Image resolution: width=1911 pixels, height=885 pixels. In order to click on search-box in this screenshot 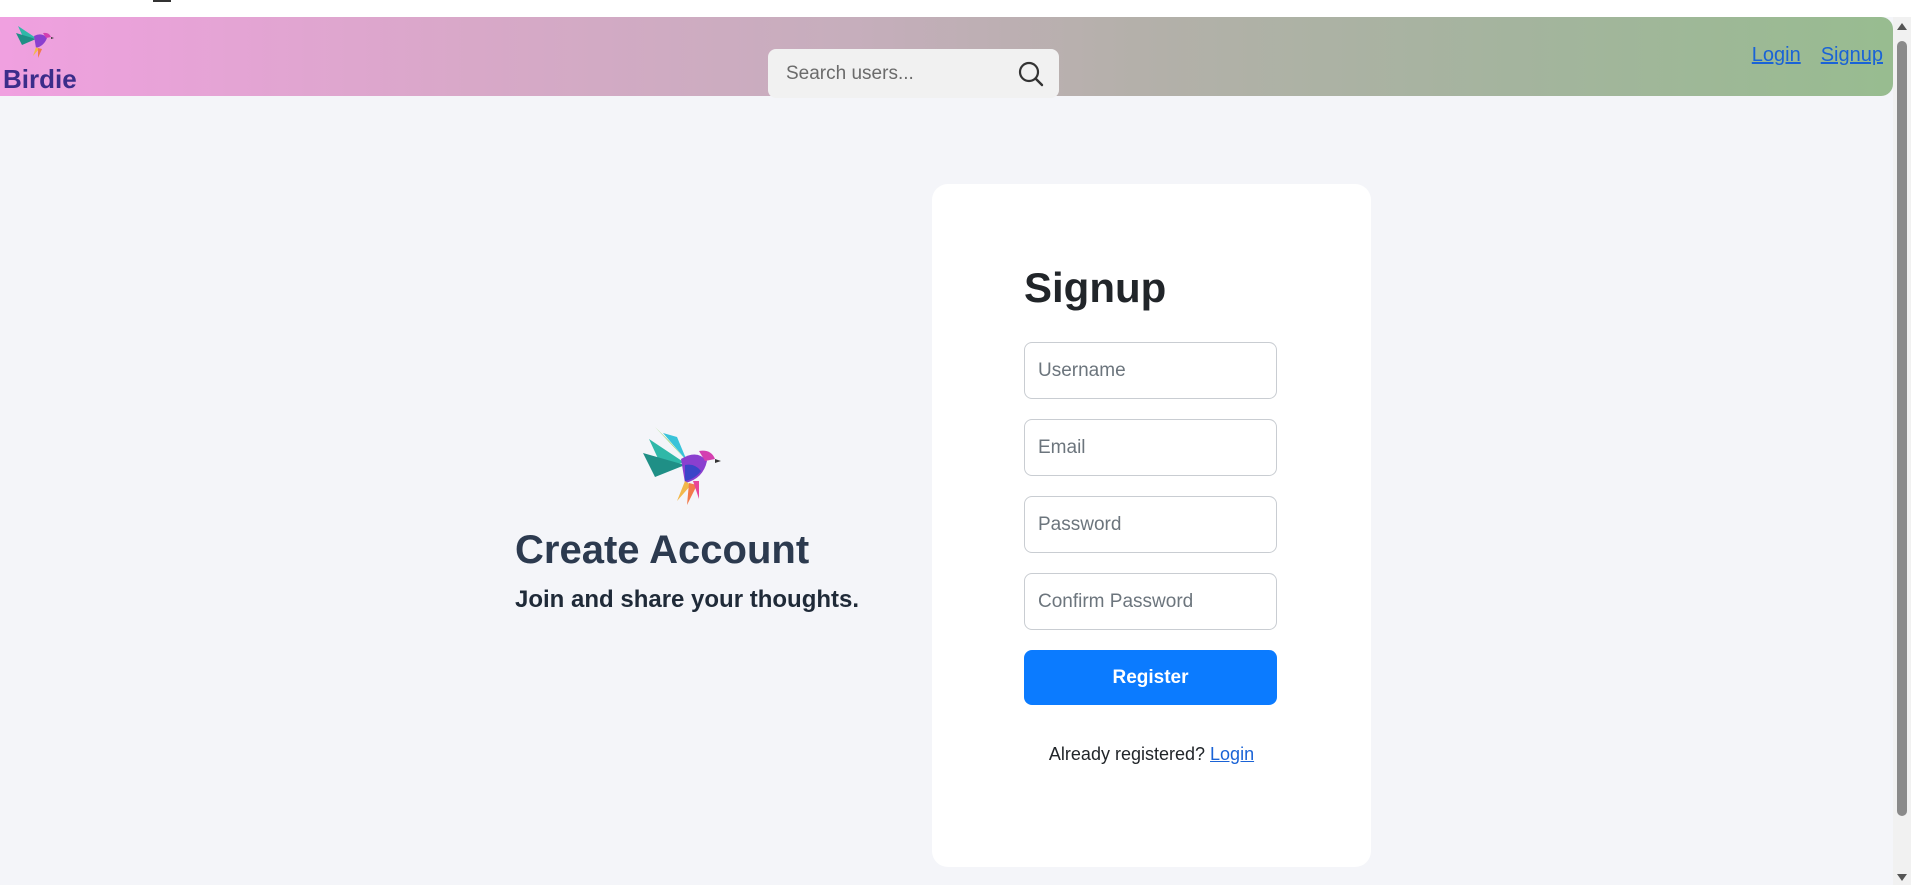, I will do `click(913, 73)`.